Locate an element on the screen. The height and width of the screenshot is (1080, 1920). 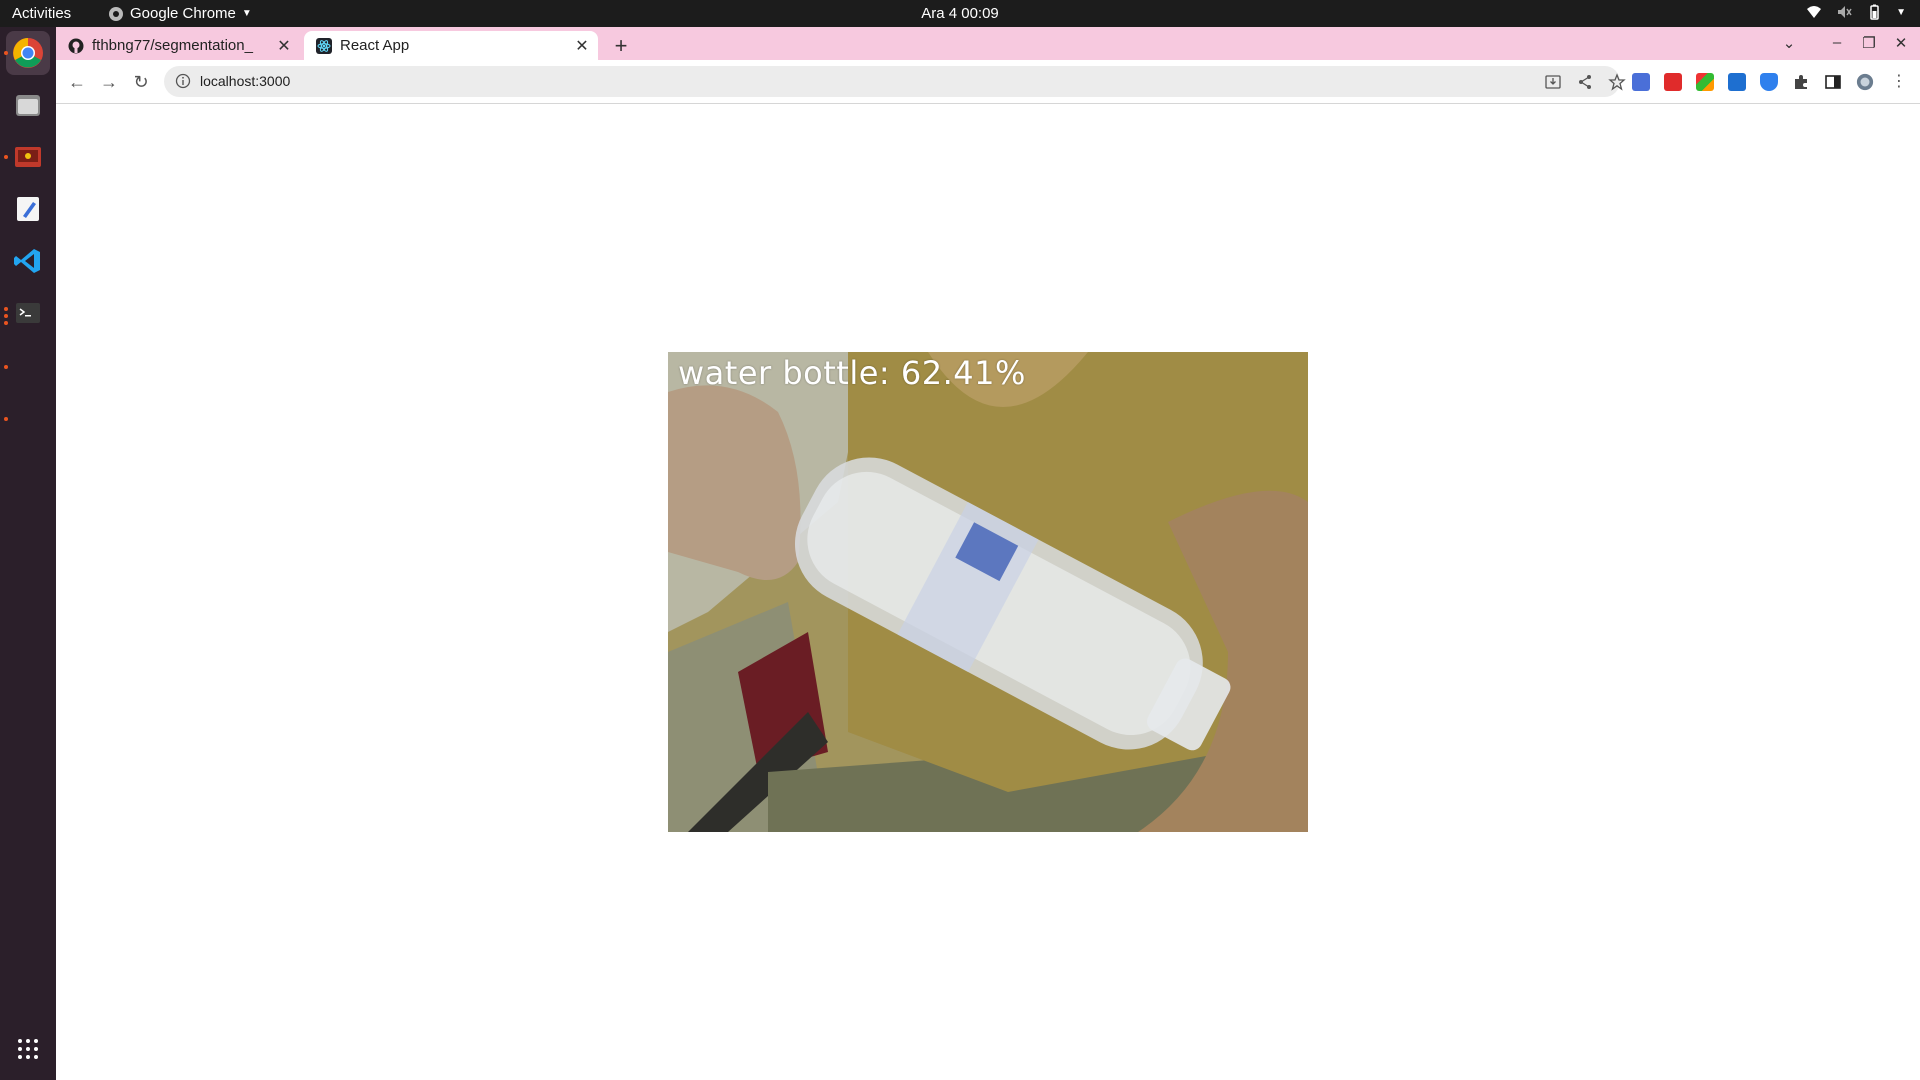
webcam-frame is located at coordinates (988, 592).